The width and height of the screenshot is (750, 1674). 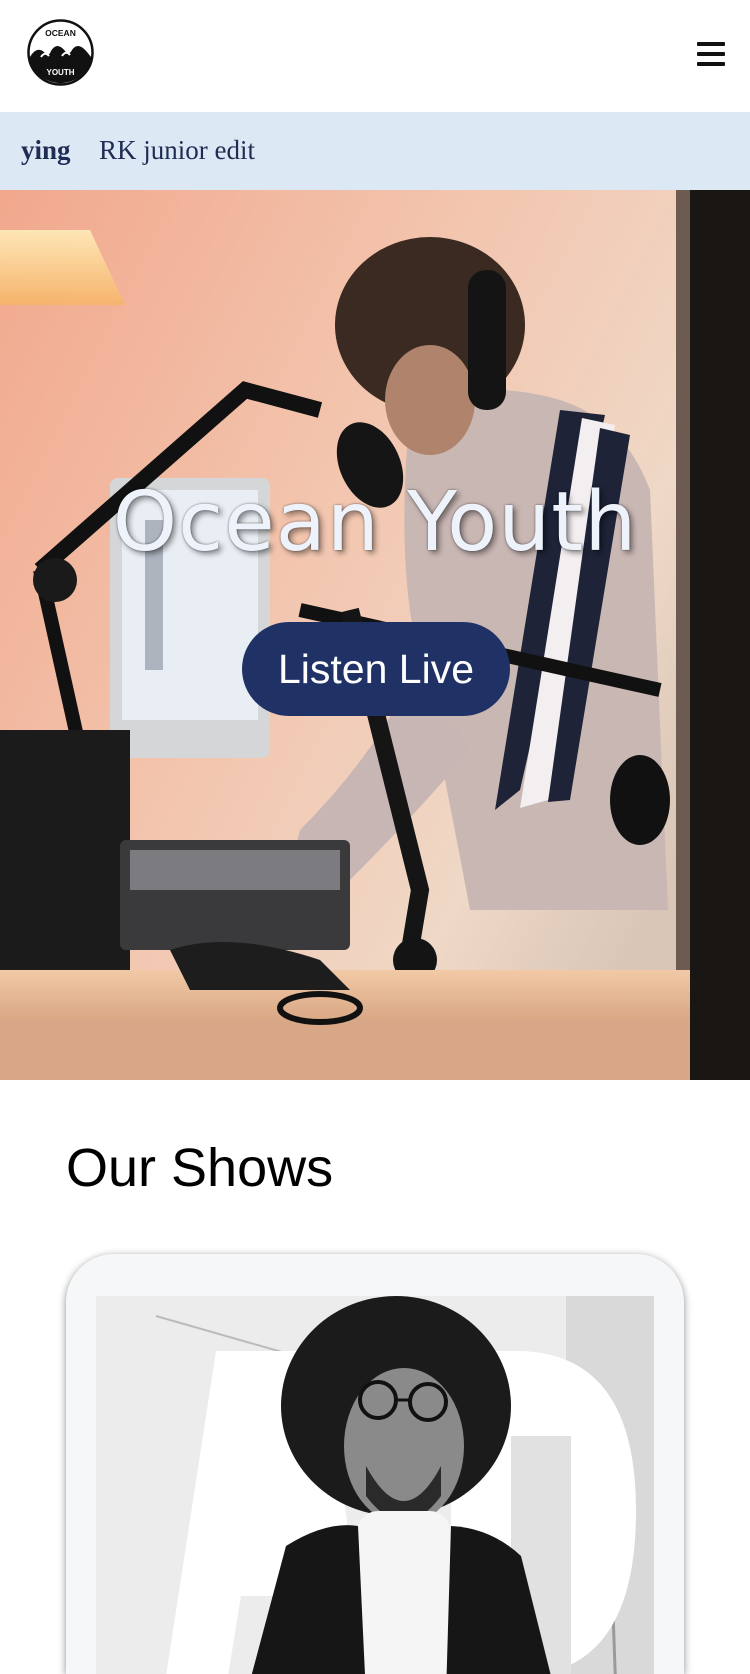 What do you see at coordinates (375, 151) in the screenshot?
I see `now-playing-ticker: ying RK junior edit` at bounding box center [375, 151].